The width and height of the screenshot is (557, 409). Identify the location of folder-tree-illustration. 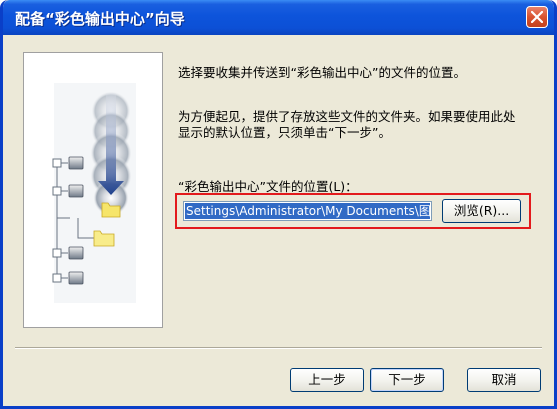
(94, 193).